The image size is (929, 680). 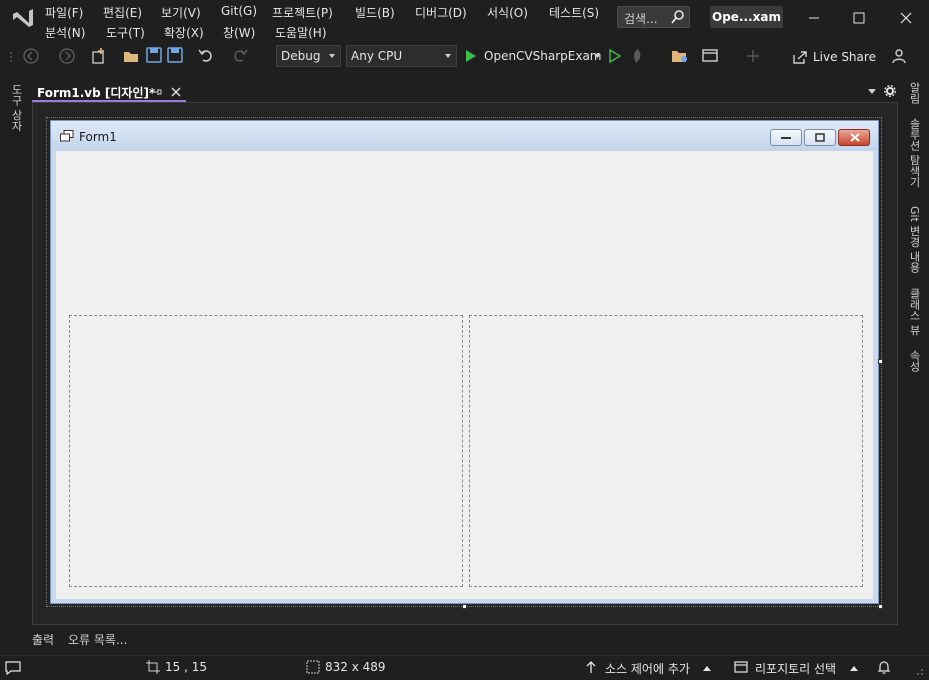 What do you see at coordinates (746, 17) in the screenshot?
I see `solution-name-badge: Ope...xam` at bounding box center [746, 17].